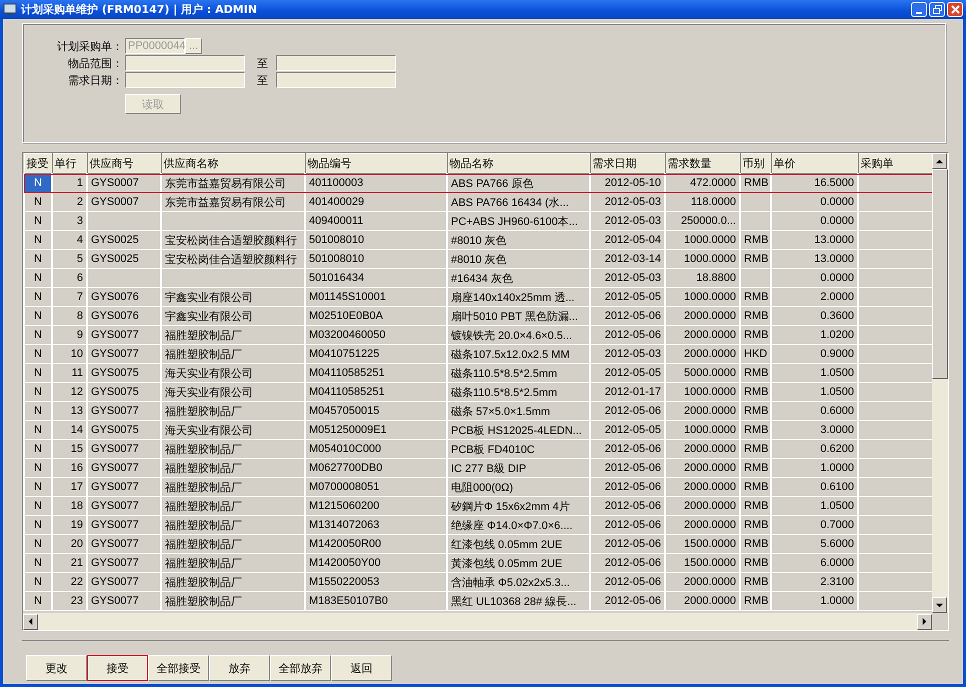  I want to click on minimize-button, so click(919, 9).